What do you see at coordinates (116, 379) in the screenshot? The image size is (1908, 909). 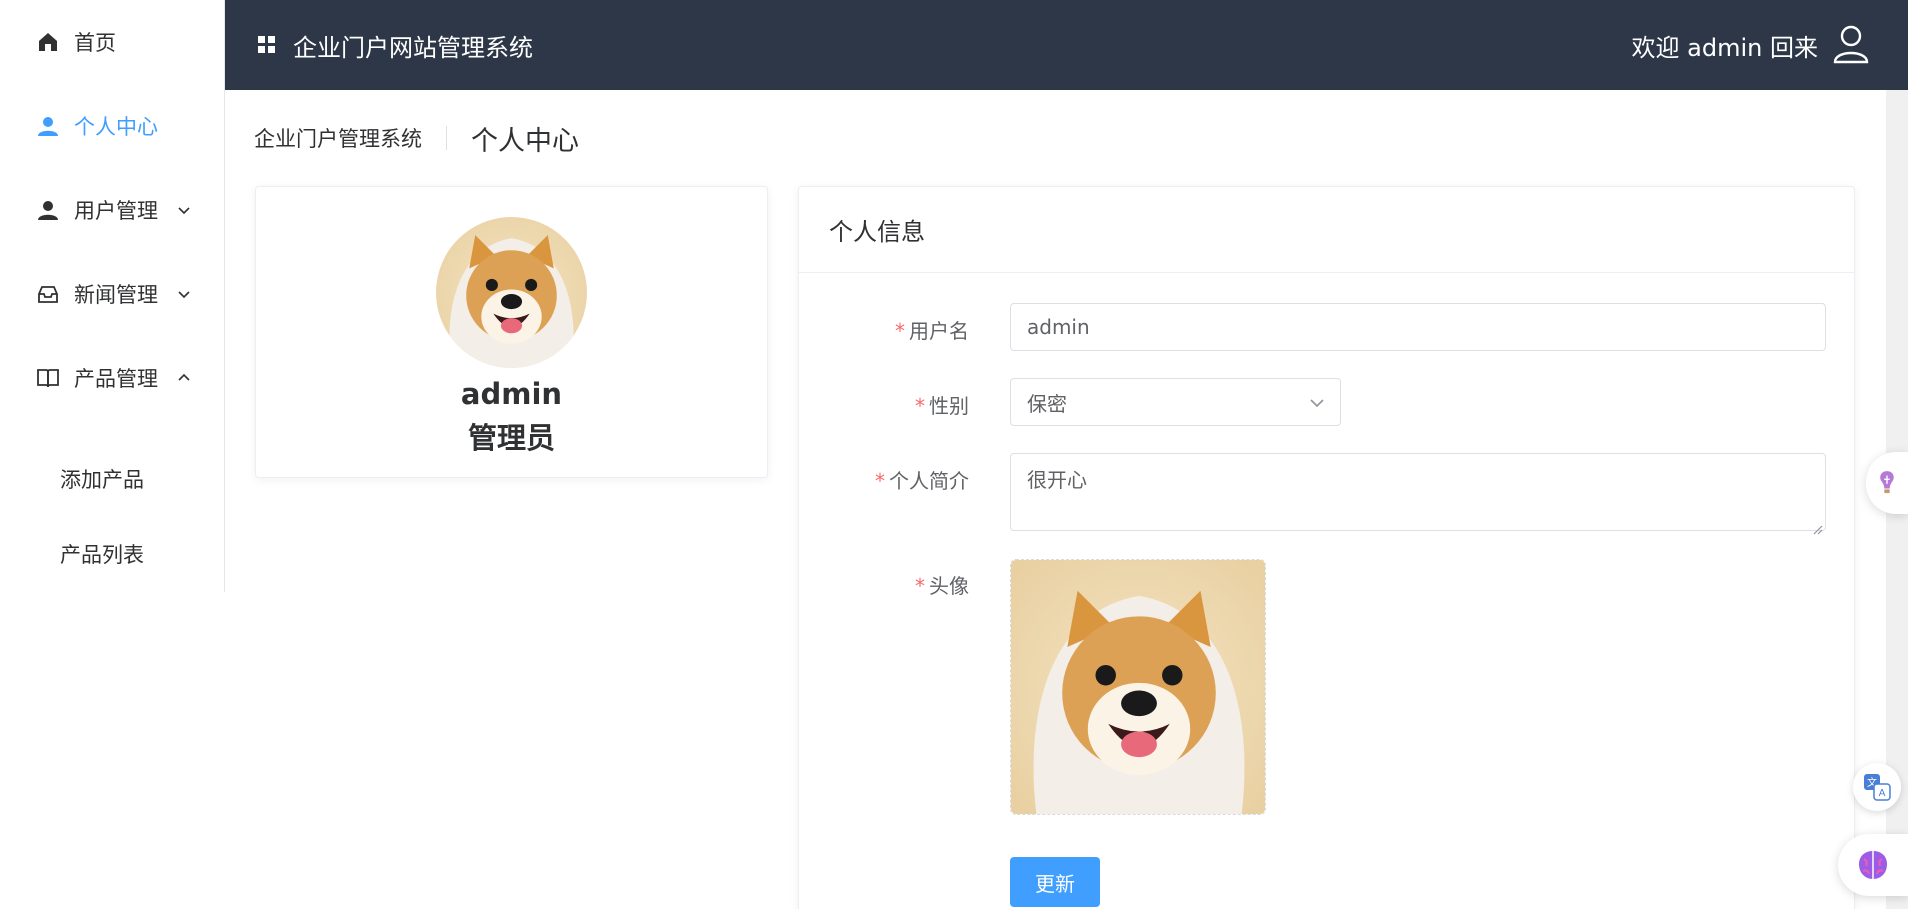 I see `sidebar-item-label: 产品管理` at bounding box center [116, 379].